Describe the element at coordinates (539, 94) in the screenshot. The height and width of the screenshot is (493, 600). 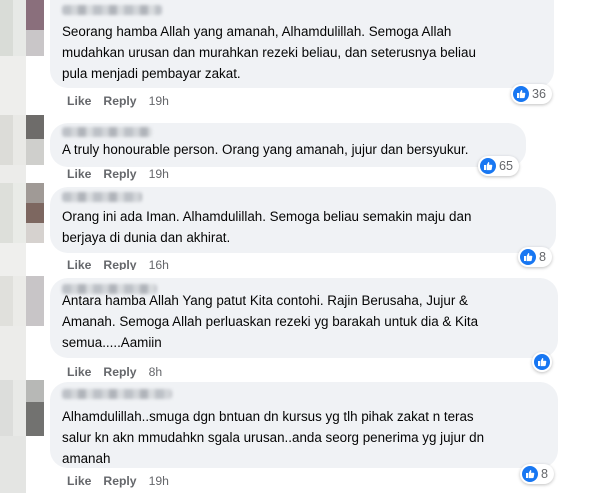
I see `reaction-count: 36` at that location.